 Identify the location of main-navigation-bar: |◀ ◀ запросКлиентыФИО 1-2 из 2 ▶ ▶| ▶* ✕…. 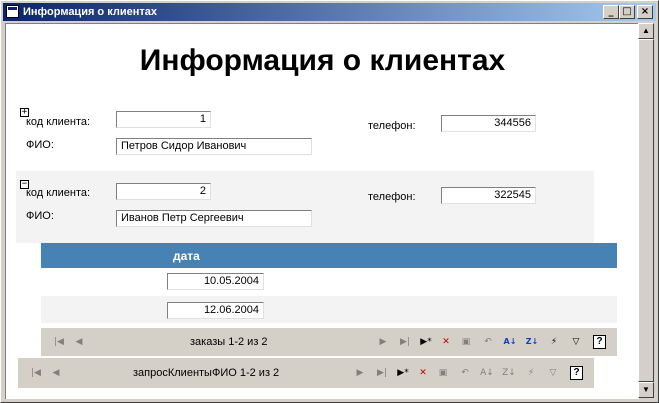
(306, 373).